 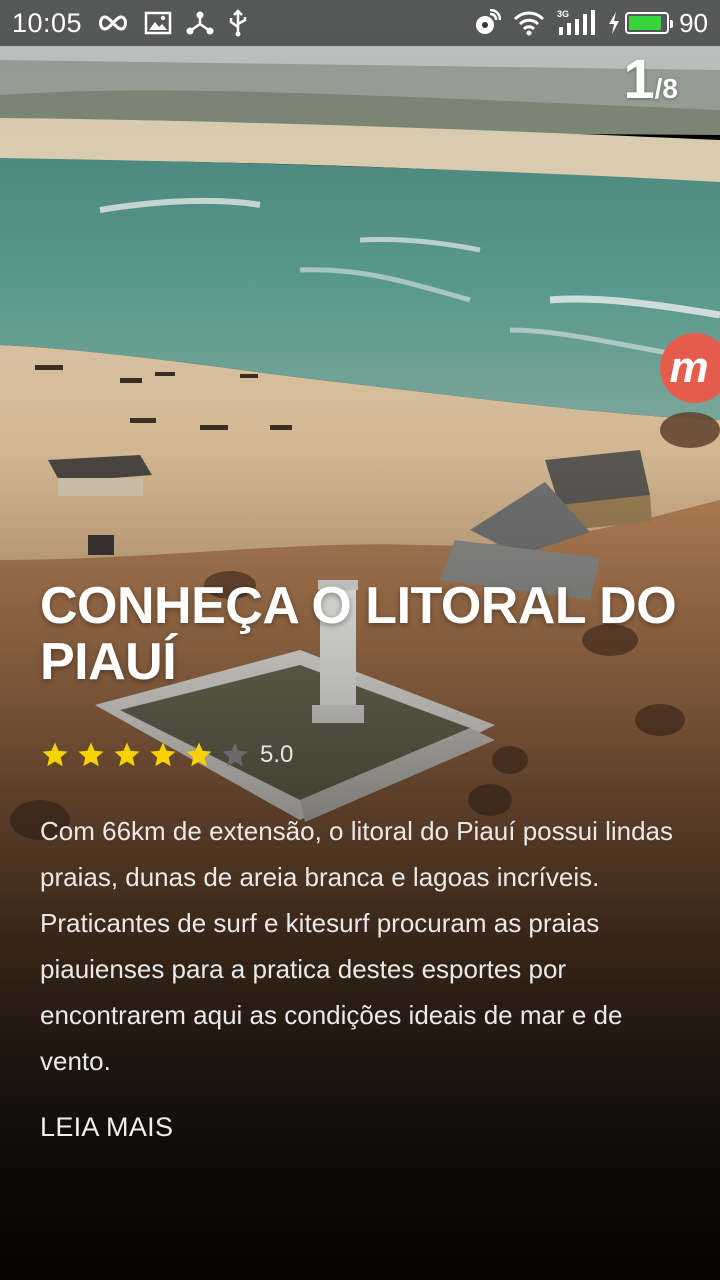 What do you see at coordinates (106, 1127) in the screenshot?
I see `read-more-link: LEIA MAIS` at bounding box center [106, 1127].